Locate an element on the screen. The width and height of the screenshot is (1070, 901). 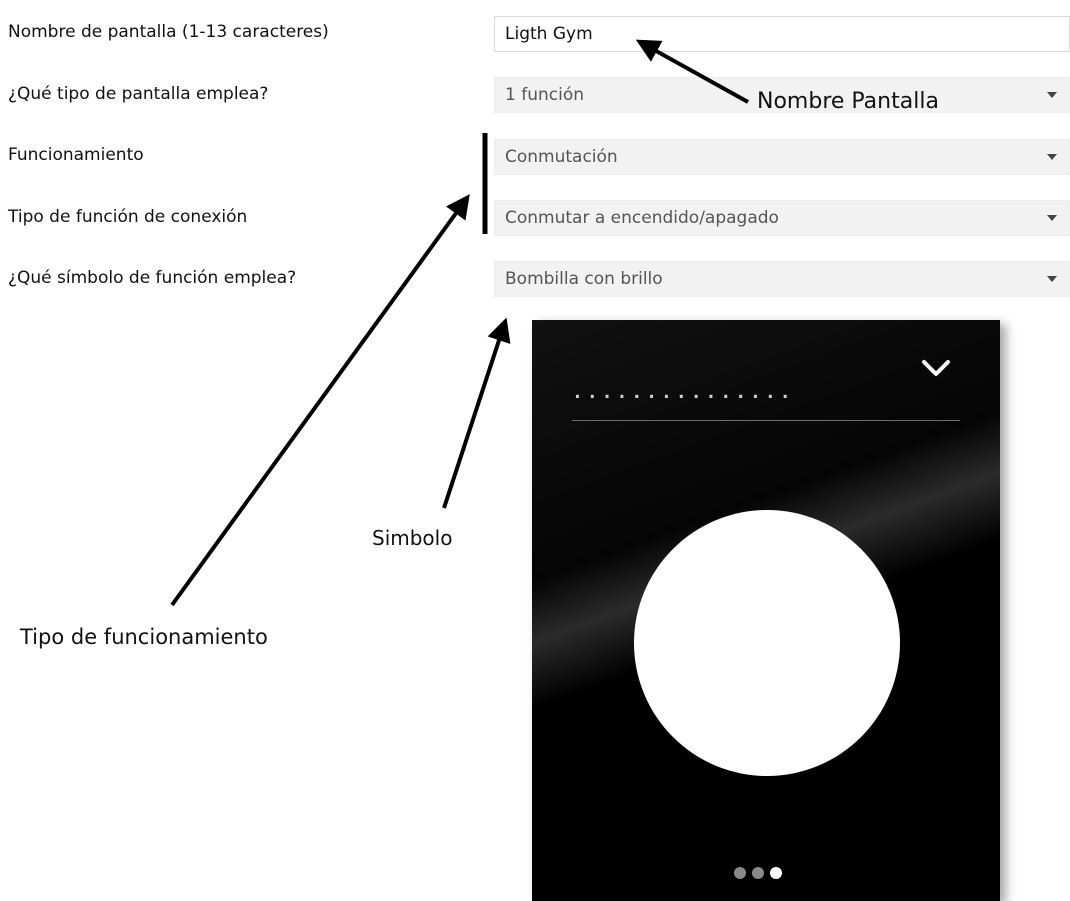
chevron-down-icon is located at coordinates (936, 368).